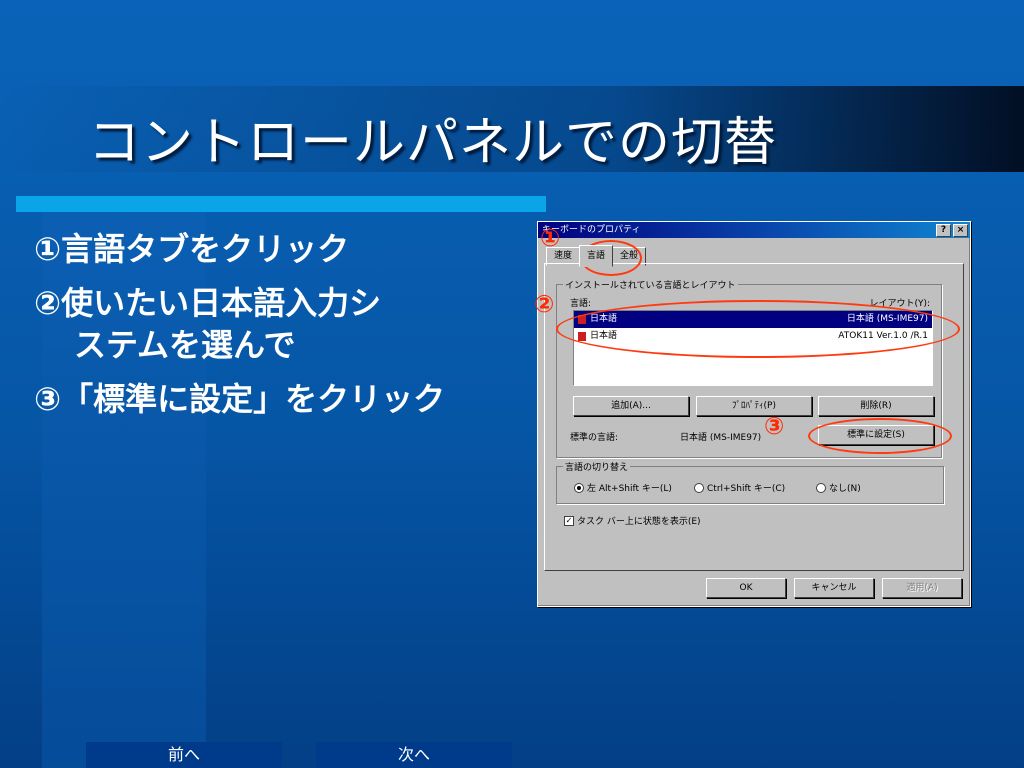  Describe the element at coordinates (639, 522) in the screenshot. I see `checkbox-label: タスク バー上に状態を表示(E)` at that location.